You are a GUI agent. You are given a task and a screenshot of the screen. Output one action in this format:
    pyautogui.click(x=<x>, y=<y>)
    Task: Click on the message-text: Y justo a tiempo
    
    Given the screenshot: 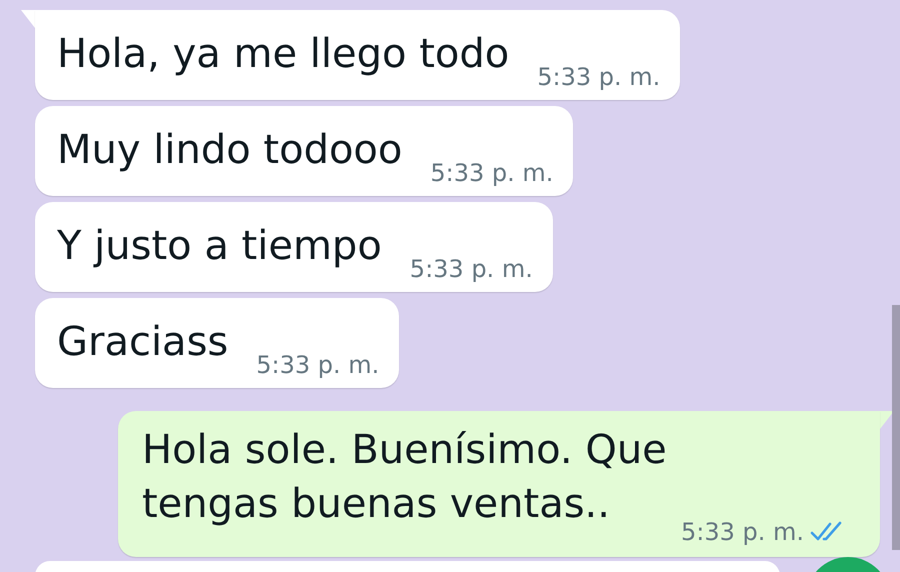 What is the action you would take?
    pyautogui.click(x=219, y=246)
    